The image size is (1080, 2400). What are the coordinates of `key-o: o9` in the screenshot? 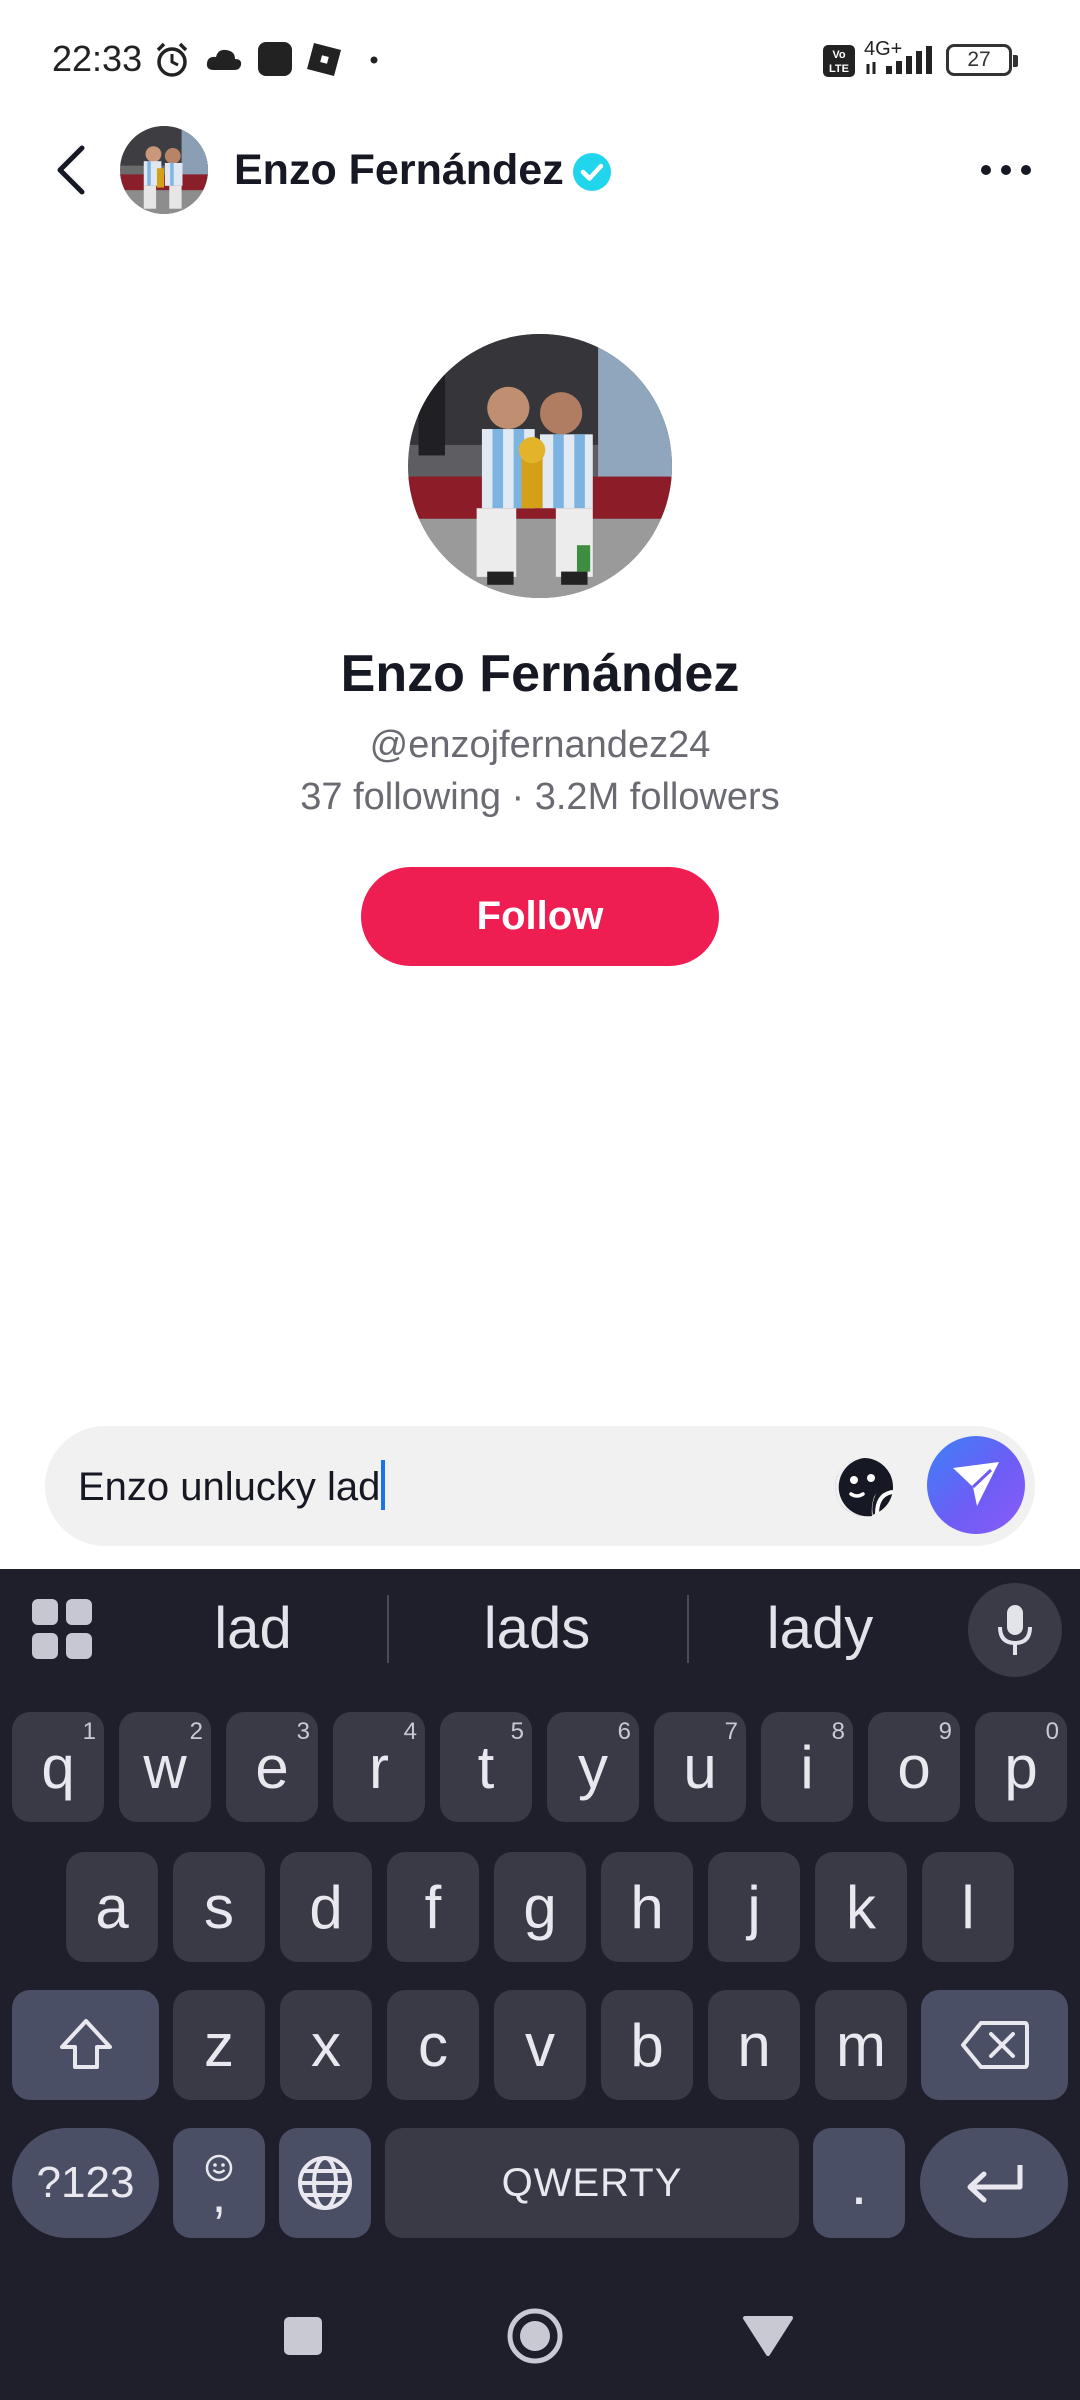 It's located at (914, 1767).